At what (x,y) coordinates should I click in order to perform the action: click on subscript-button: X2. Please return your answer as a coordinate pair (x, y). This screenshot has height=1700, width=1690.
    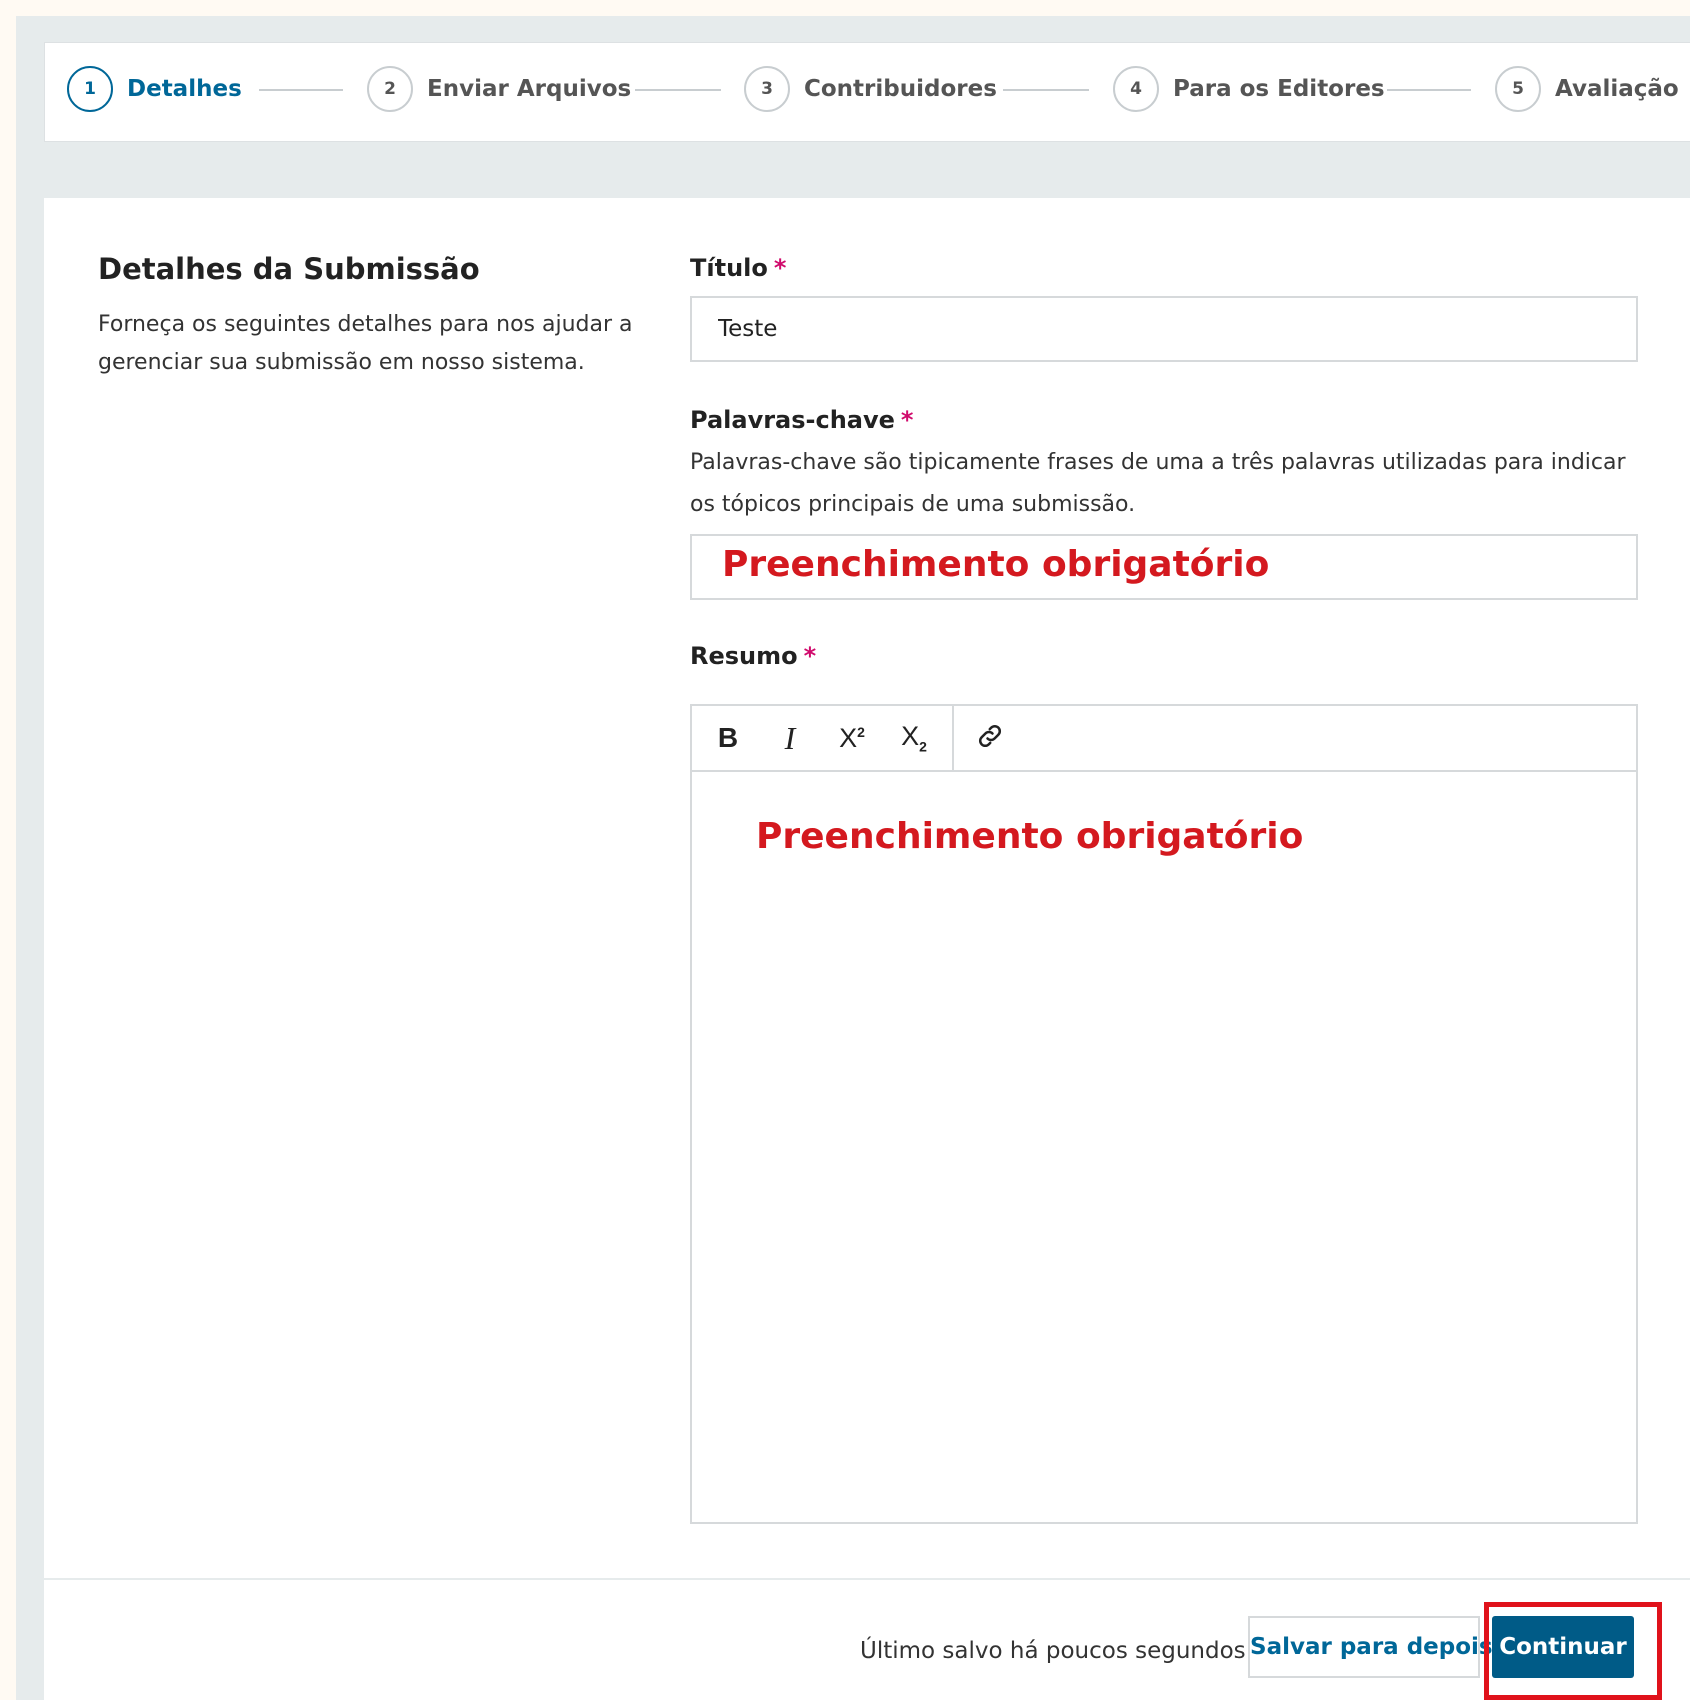
    Looking at the image, I should click on (914, 738).